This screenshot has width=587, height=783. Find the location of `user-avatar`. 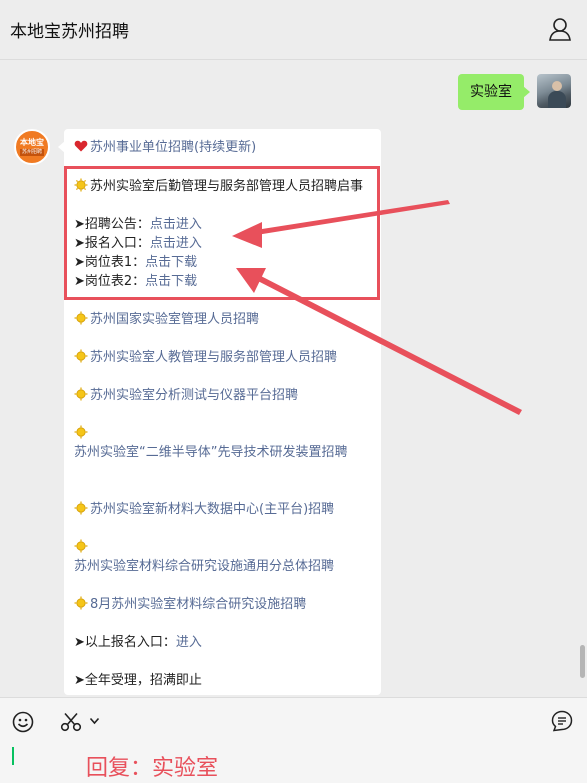

user-avatar is located at coordinates (554, 91).